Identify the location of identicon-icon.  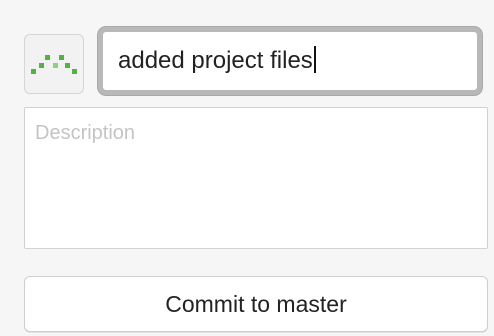
(54, 64).